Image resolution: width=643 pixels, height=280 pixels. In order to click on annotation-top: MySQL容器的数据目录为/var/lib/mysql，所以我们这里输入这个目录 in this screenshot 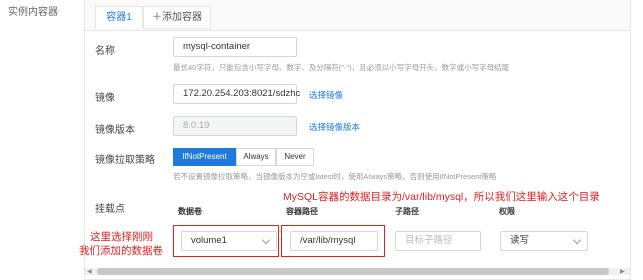, I will do `click(441, 197)`.